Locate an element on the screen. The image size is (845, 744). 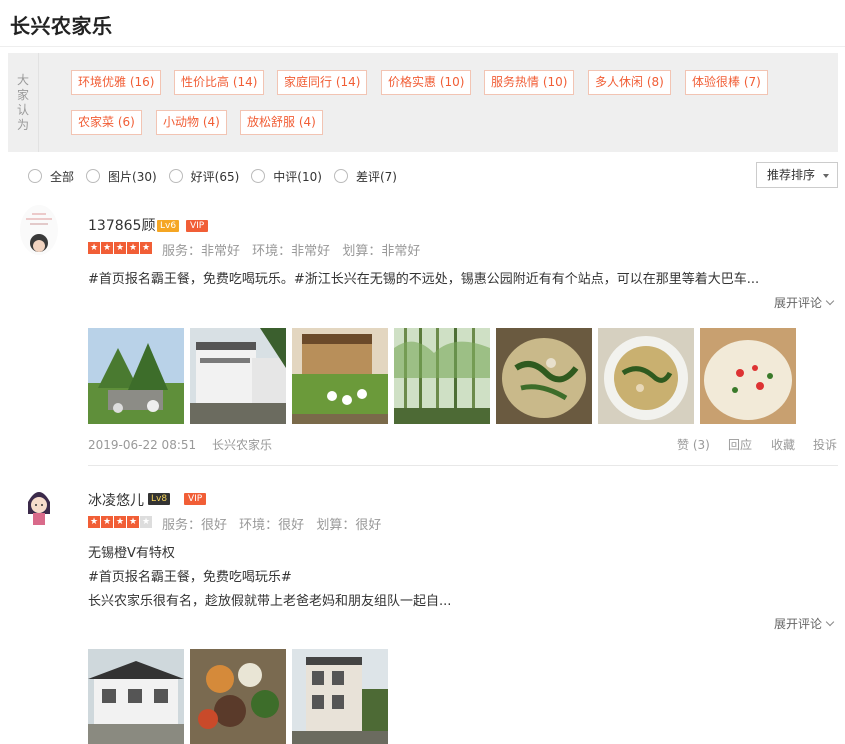
tag-item: 性价比高 (14) is located at coordinates (219, 82).